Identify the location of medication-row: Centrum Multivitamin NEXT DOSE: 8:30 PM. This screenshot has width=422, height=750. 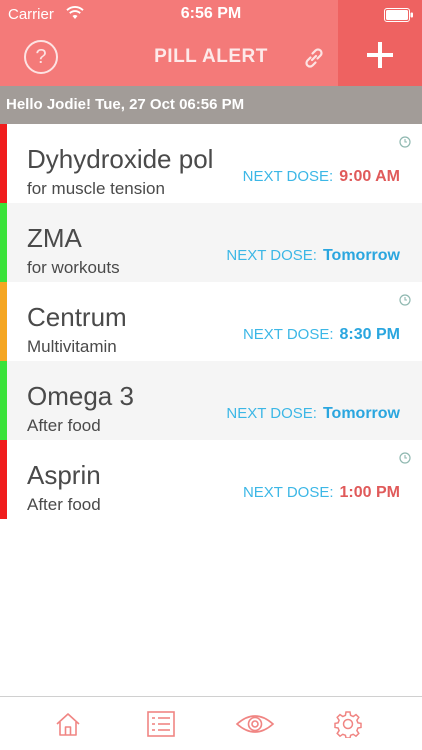
(211, 321).